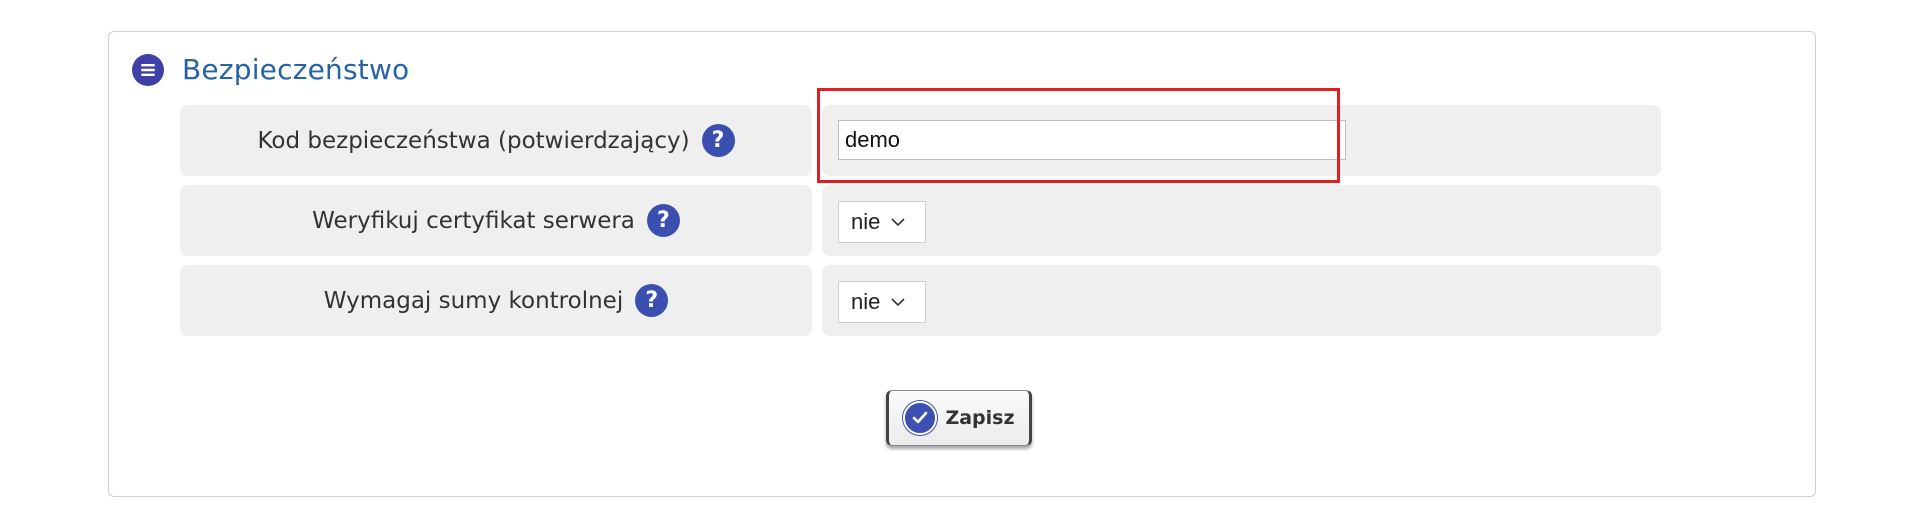  I want to click on verify-certificate-select: nie, so click(882, 222).